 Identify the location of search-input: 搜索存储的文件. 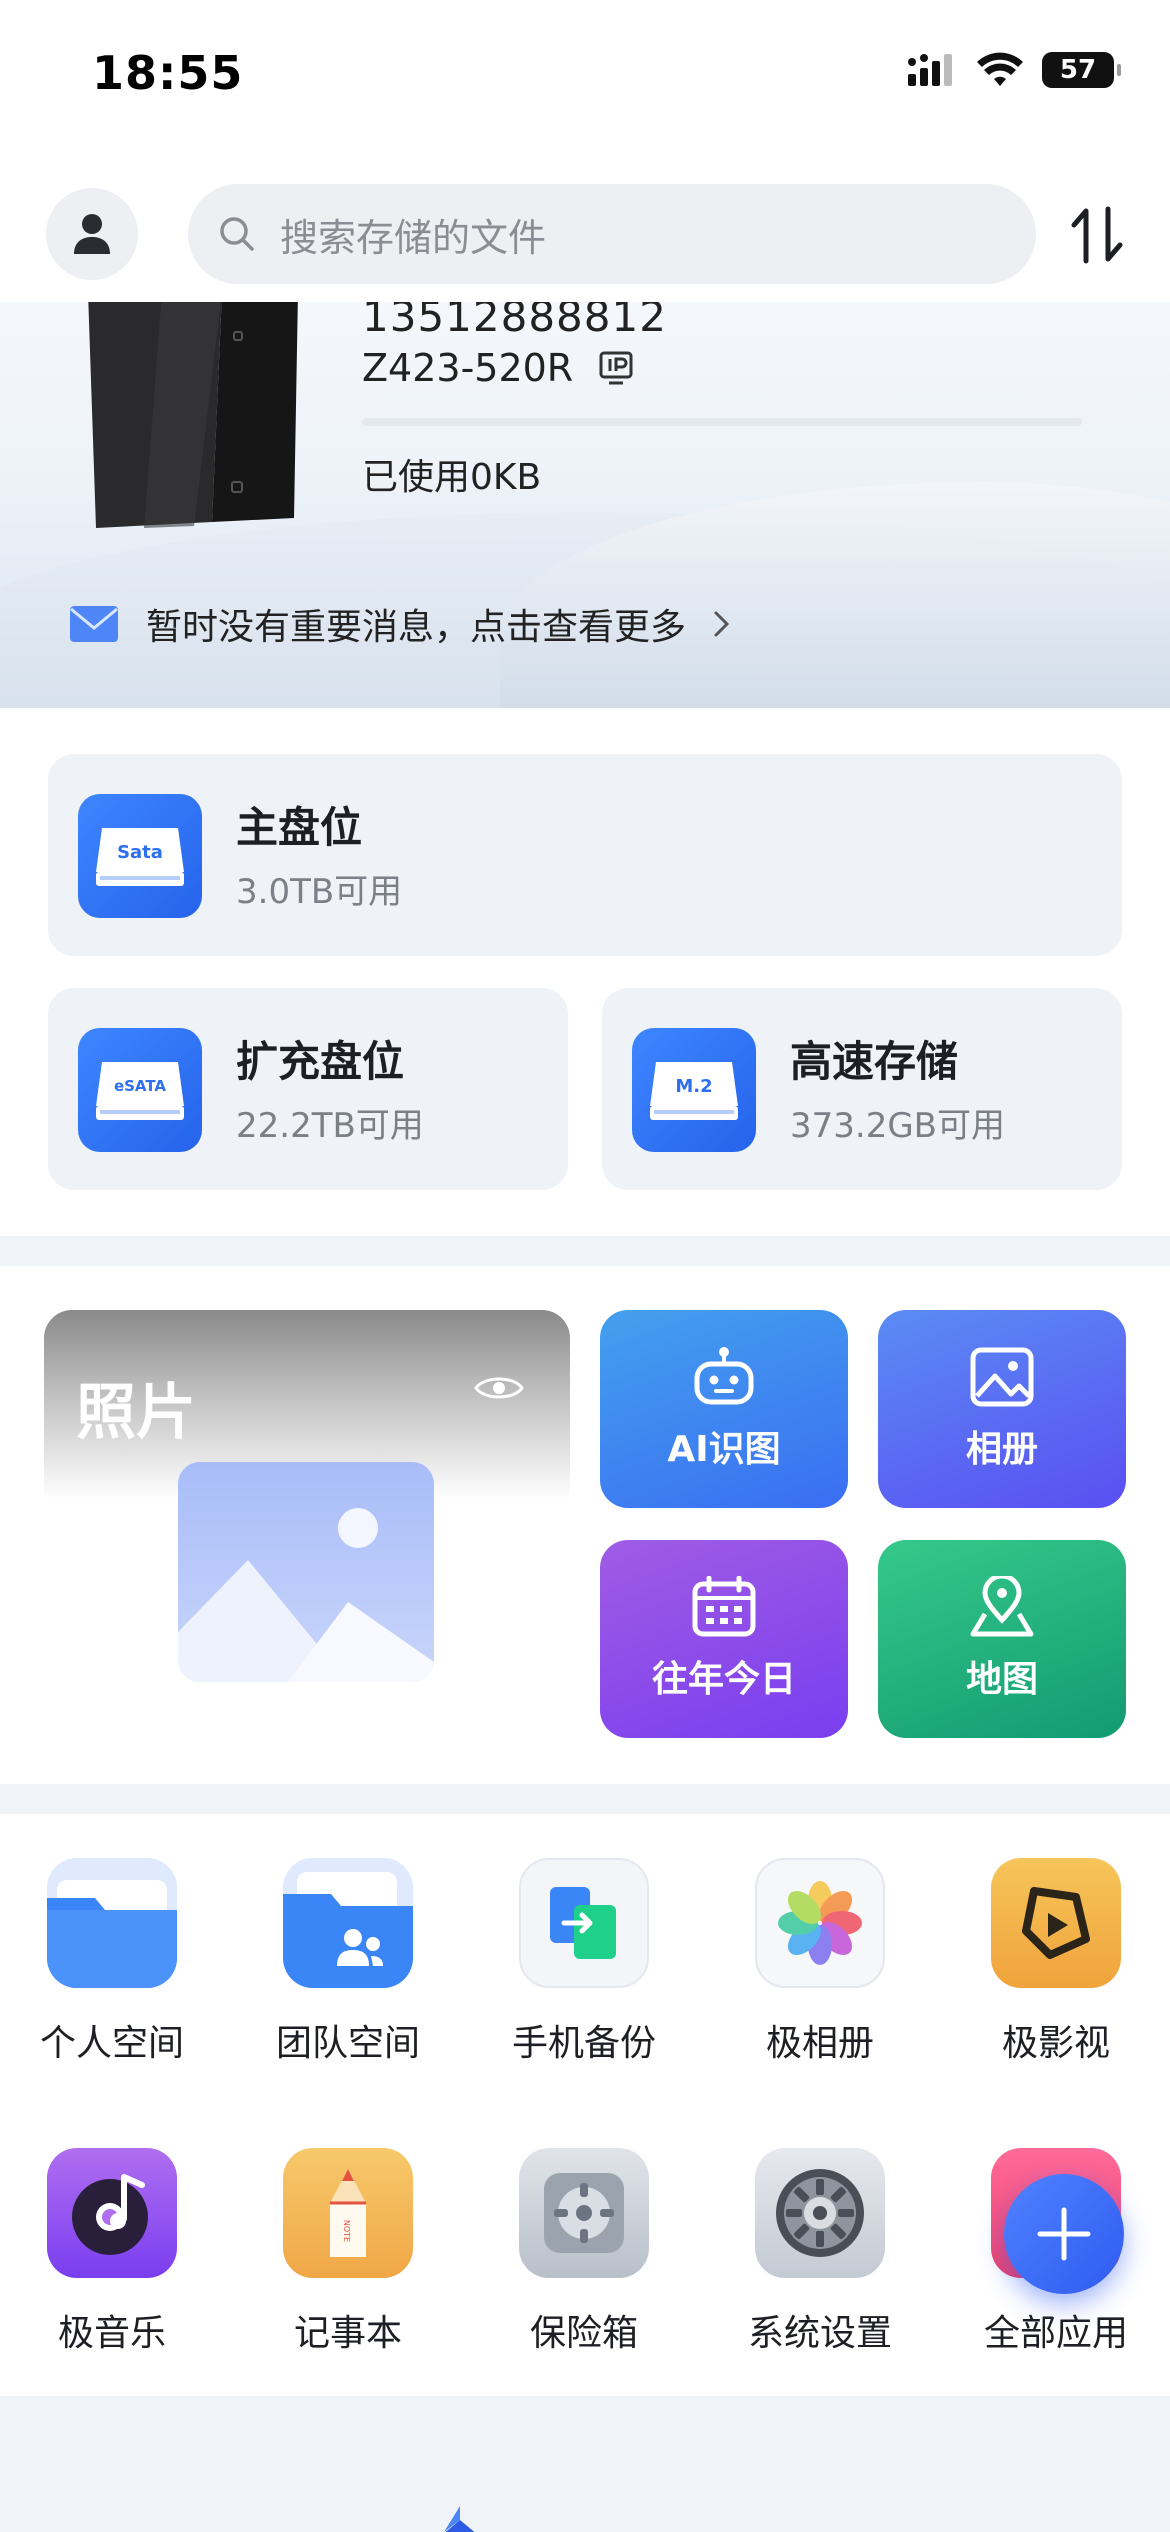
(612, 234).